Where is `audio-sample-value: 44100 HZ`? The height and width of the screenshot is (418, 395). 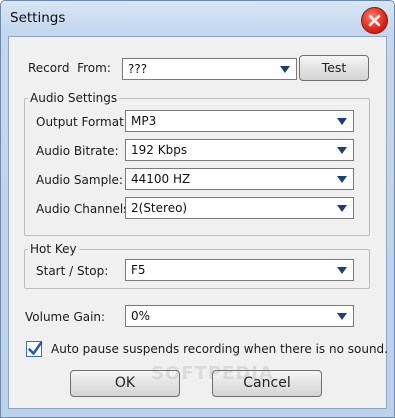 audio-sample-value: 44100 HZ is located at coordinates (161, 179).